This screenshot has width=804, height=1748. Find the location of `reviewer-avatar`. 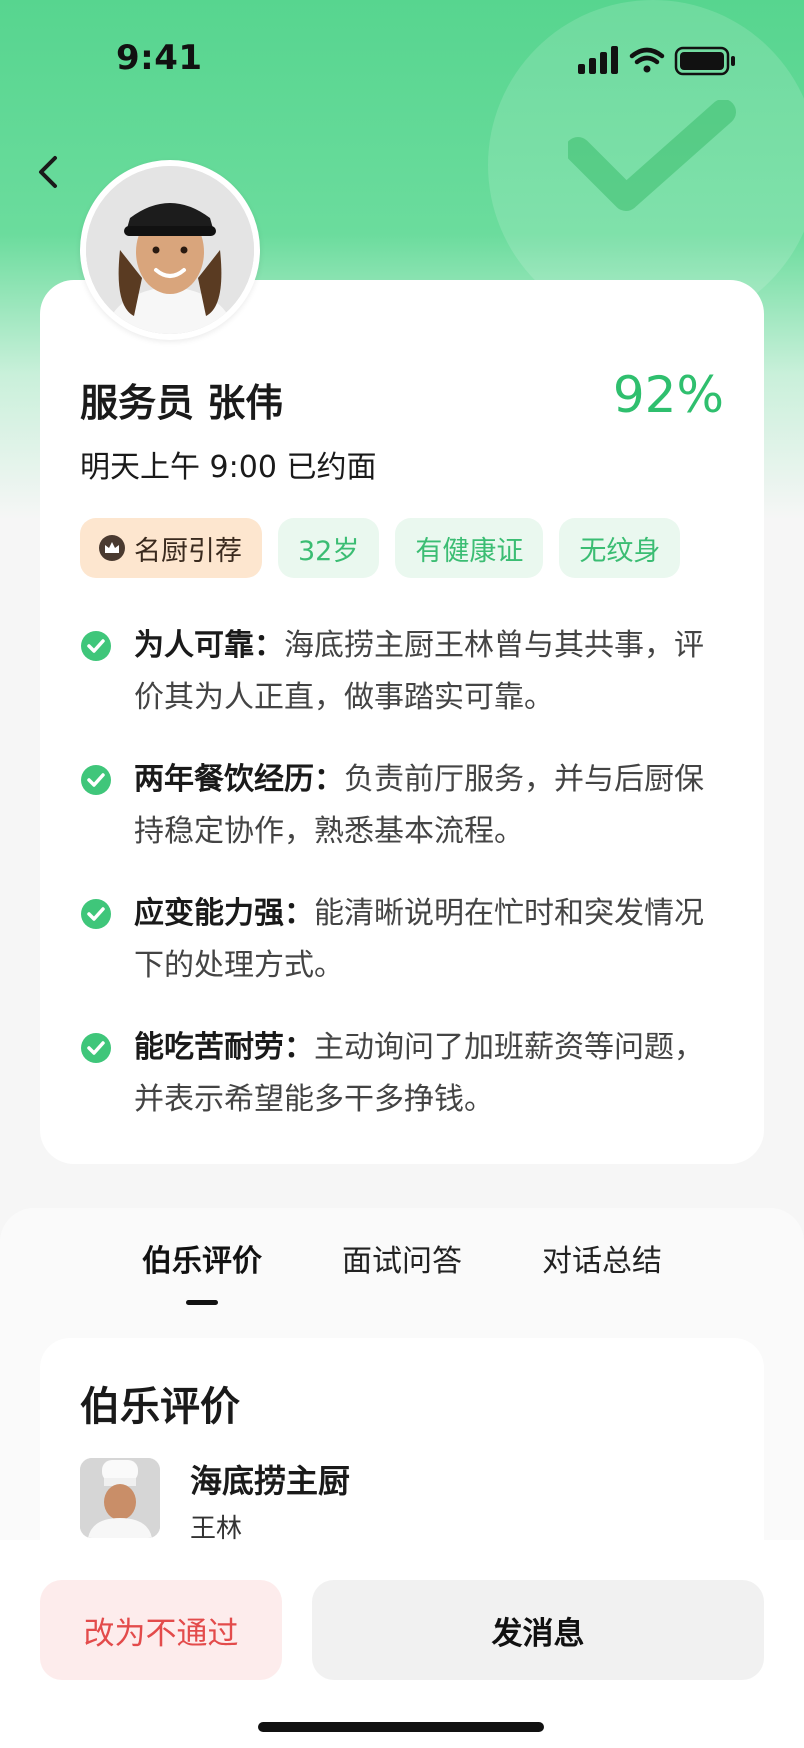

reviewer-avatar is located at coordinates (120, 1498).